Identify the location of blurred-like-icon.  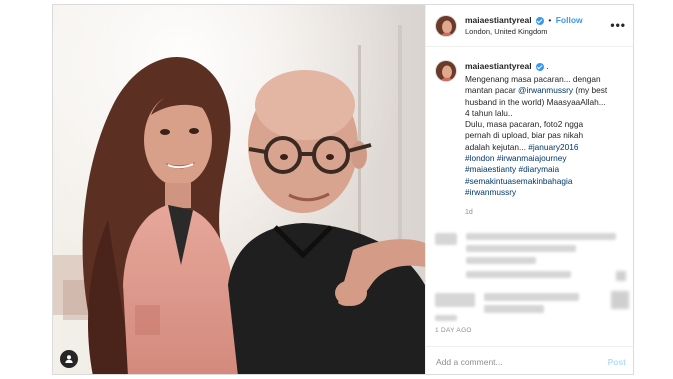
(621, 276).